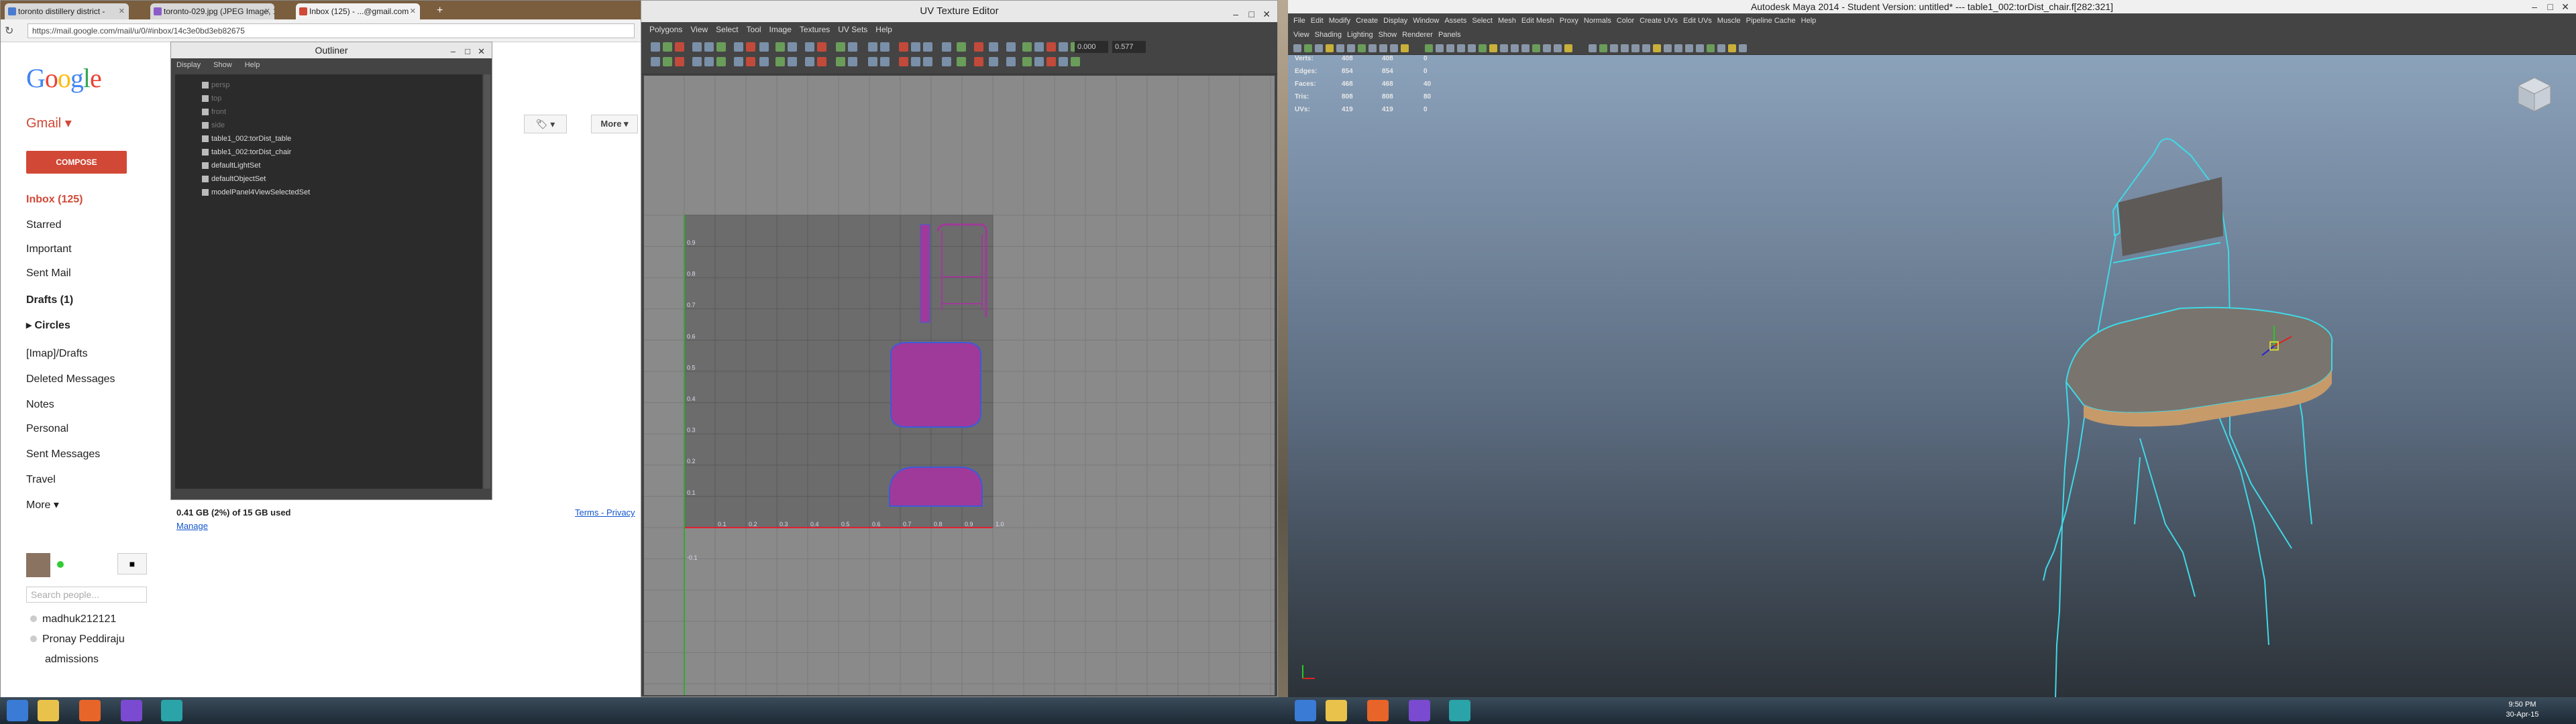 This screenshot has width=2576, height=724. I want to click on sidebar-item: Personal, so click(47, 429).